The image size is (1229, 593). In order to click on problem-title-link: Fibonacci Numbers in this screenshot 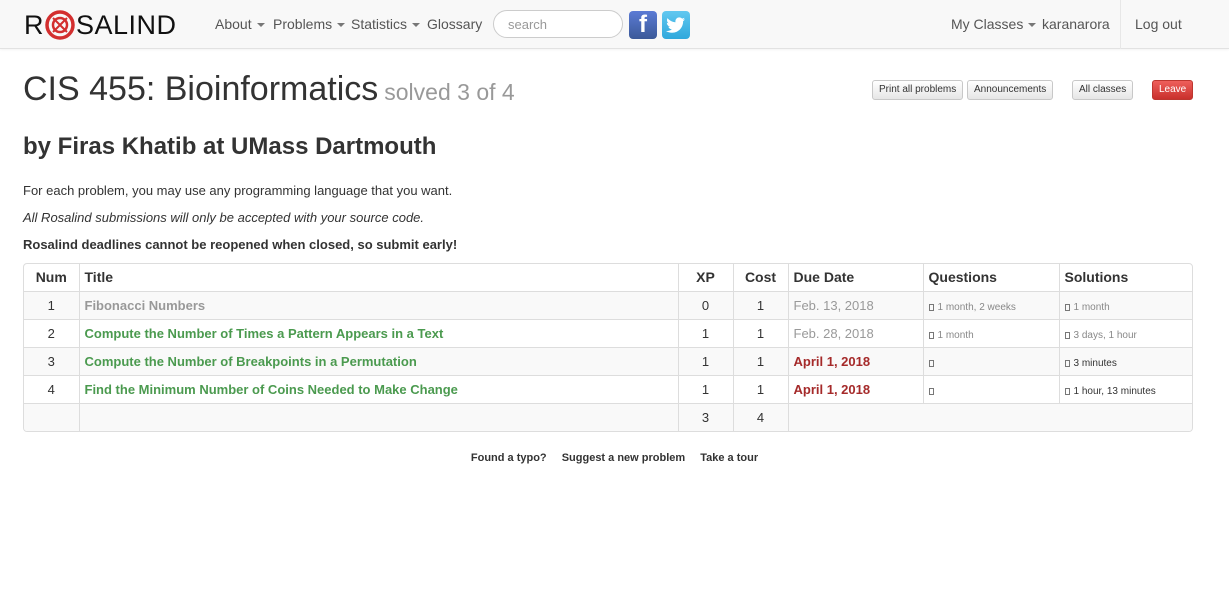, I will do `click(145, 305)`.